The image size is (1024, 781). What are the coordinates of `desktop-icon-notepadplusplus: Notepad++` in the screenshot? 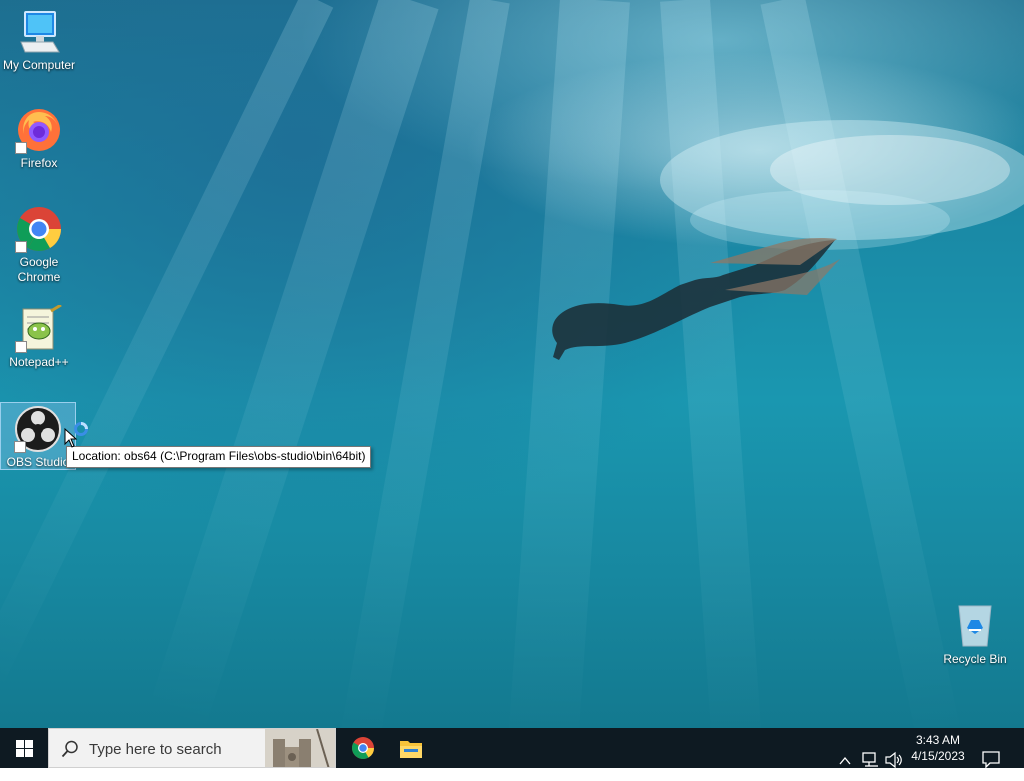 It's located at (39, 336).